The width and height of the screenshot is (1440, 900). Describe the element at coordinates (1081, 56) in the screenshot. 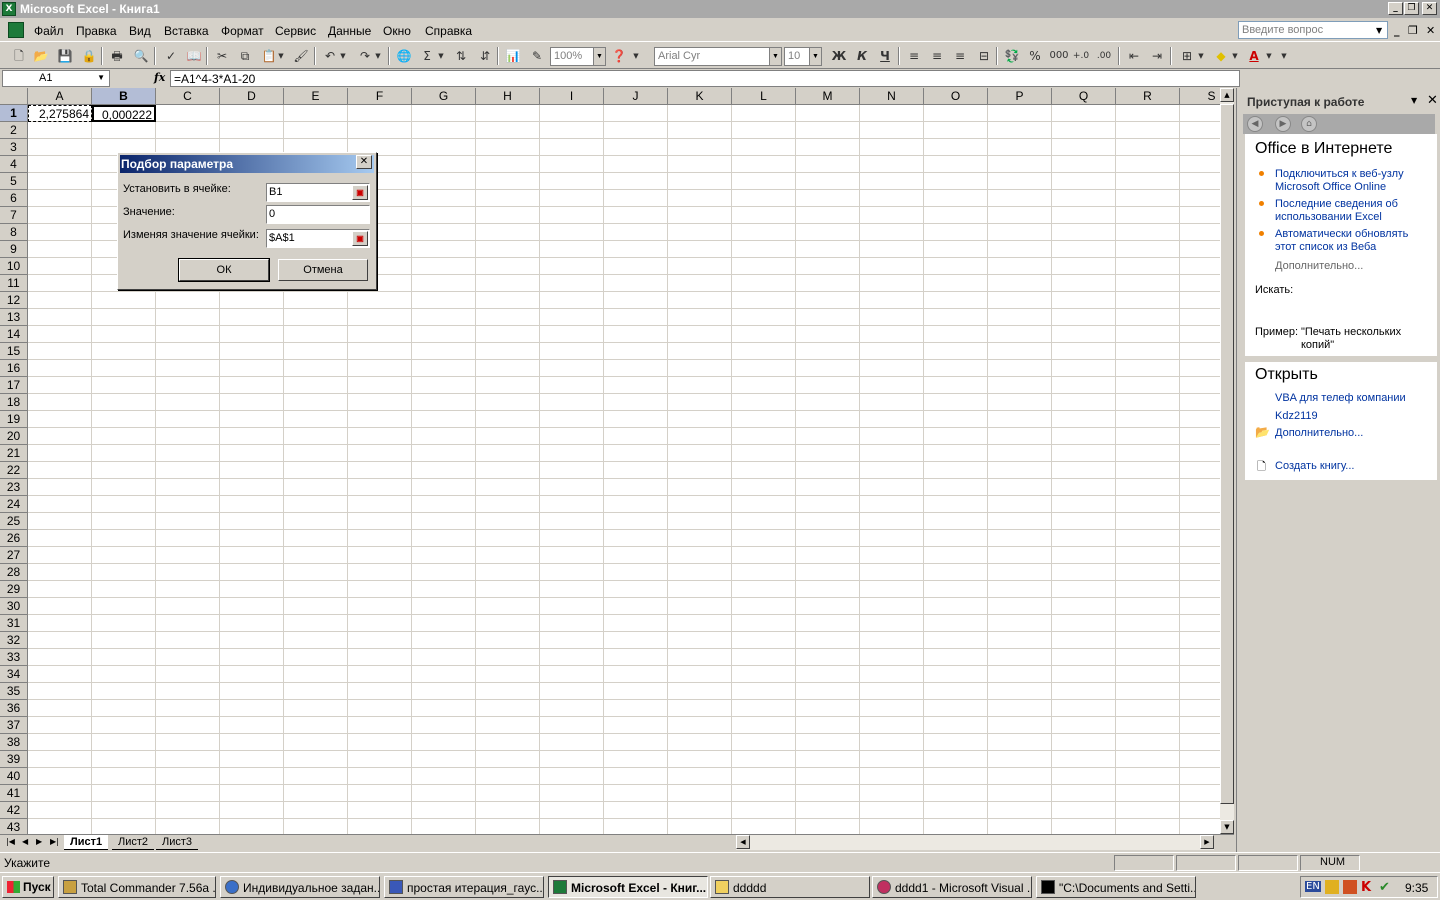

I see `increase-decimal-icon: +.0` at that location.